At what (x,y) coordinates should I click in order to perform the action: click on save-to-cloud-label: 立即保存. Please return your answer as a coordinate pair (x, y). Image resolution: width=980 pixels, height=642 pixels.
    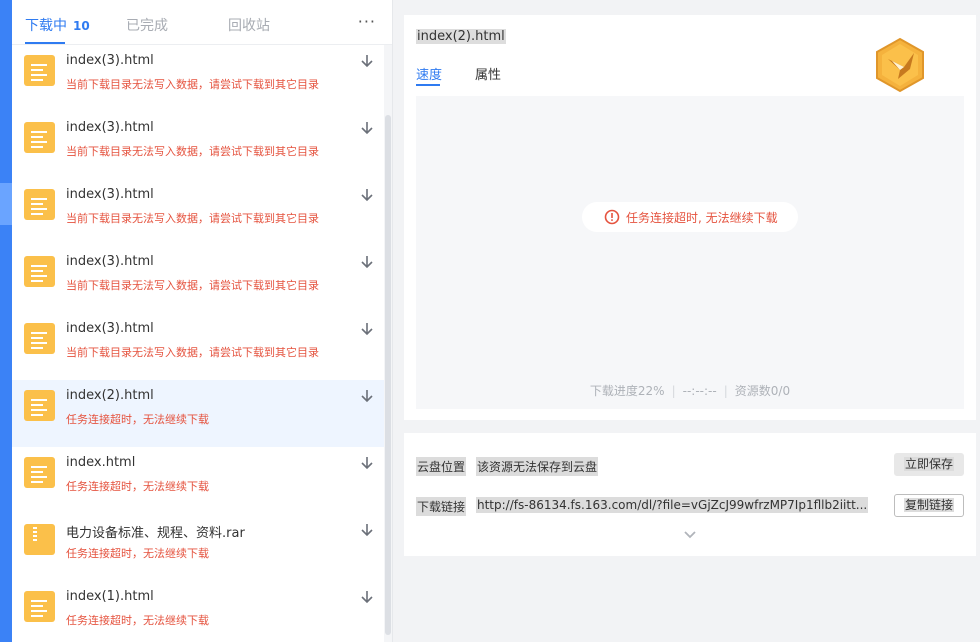
    Looking at the image, I should click on (928, 464).